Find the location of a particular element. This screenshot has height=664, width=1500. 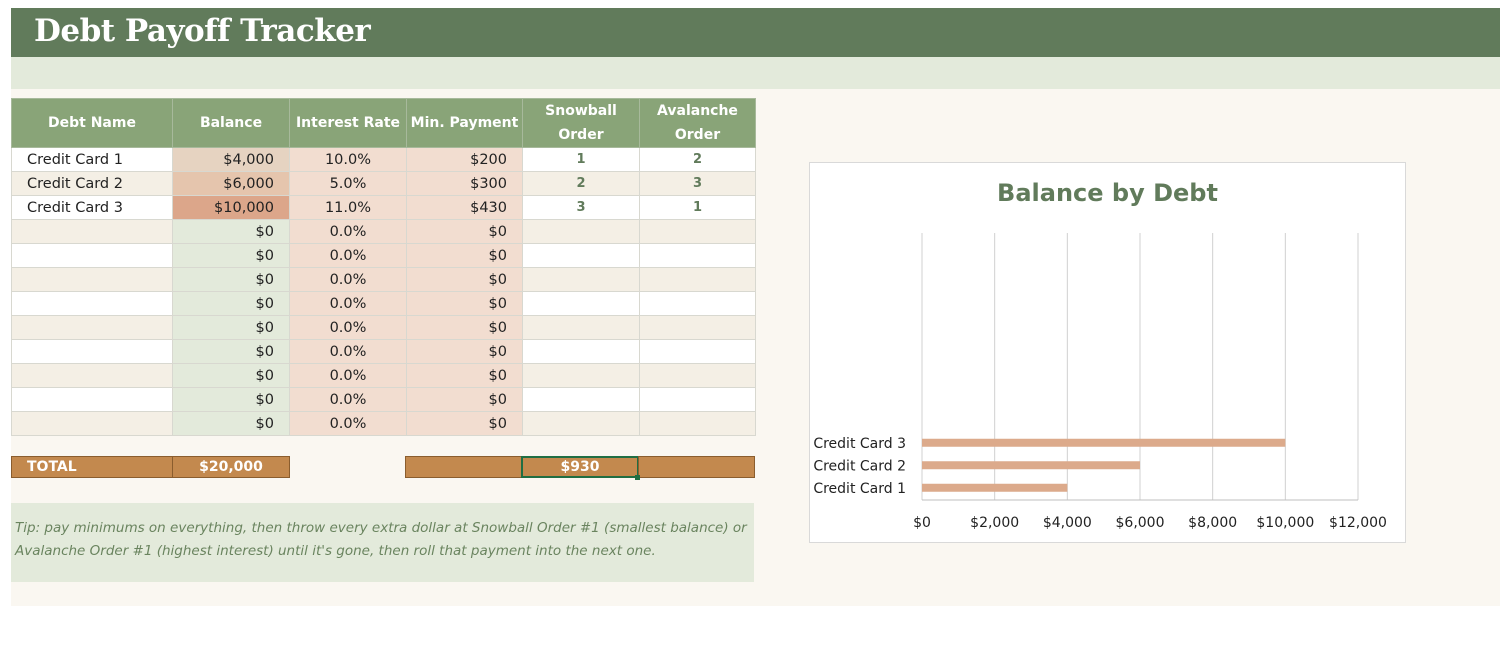

x-tick-label: $6,000 is located at coordinates (1140, 523).